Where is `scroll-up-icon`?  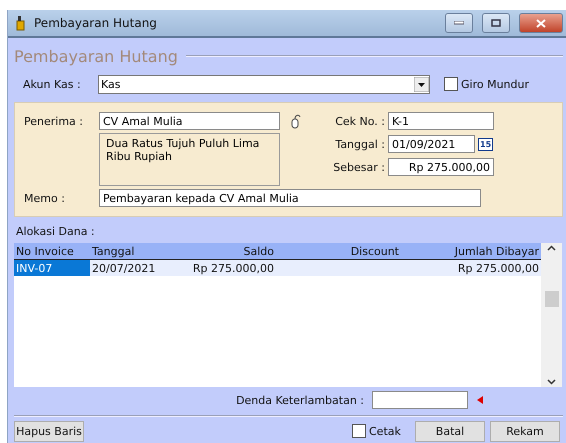 scroll-up-icon is located at coordinates (551, 248).